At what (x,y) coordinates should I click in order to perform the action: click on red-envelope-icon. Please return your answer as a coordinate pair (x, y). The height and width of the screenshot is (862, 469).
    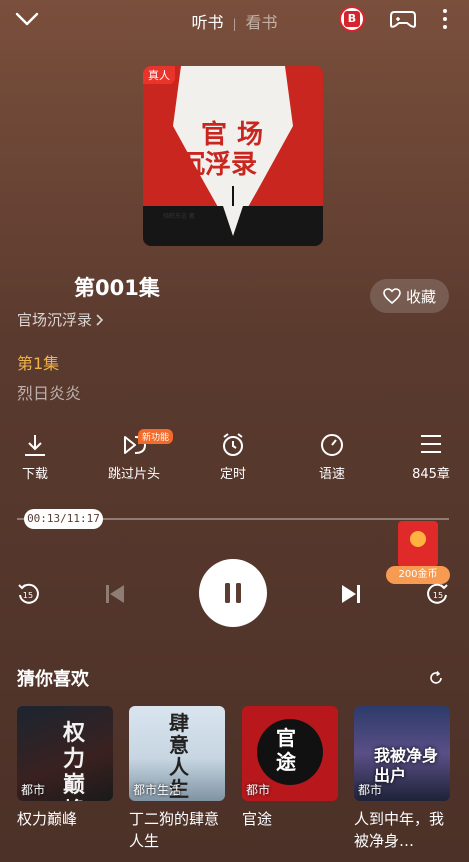
    Looking at the image, I should click on (418, 544).